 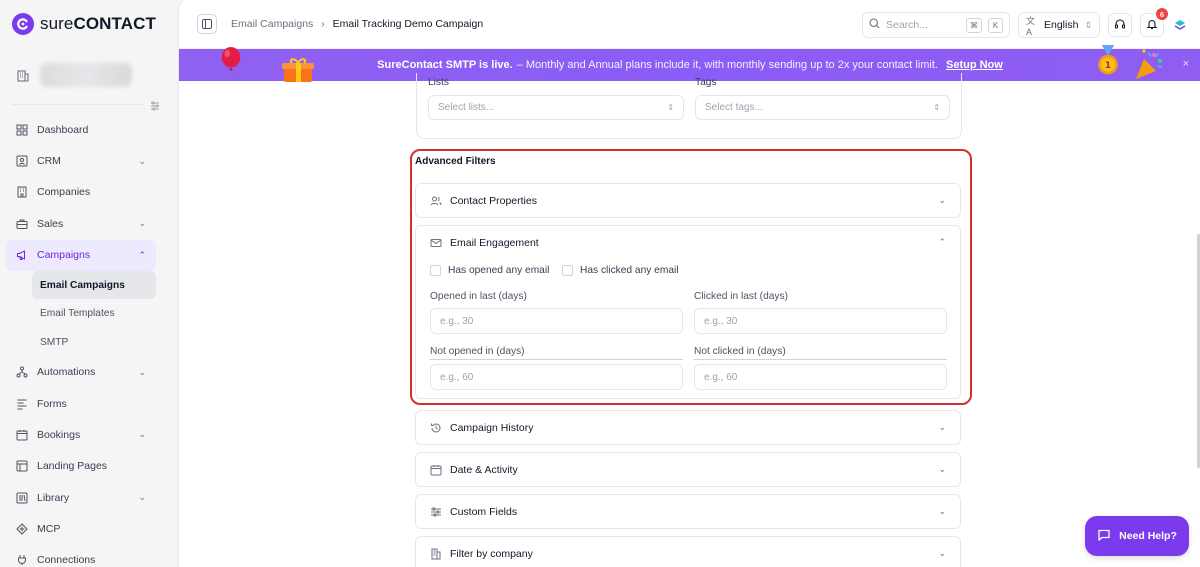 I want to click on not-clicked-label: Not clicked in (days), so click(x=740, y=351).